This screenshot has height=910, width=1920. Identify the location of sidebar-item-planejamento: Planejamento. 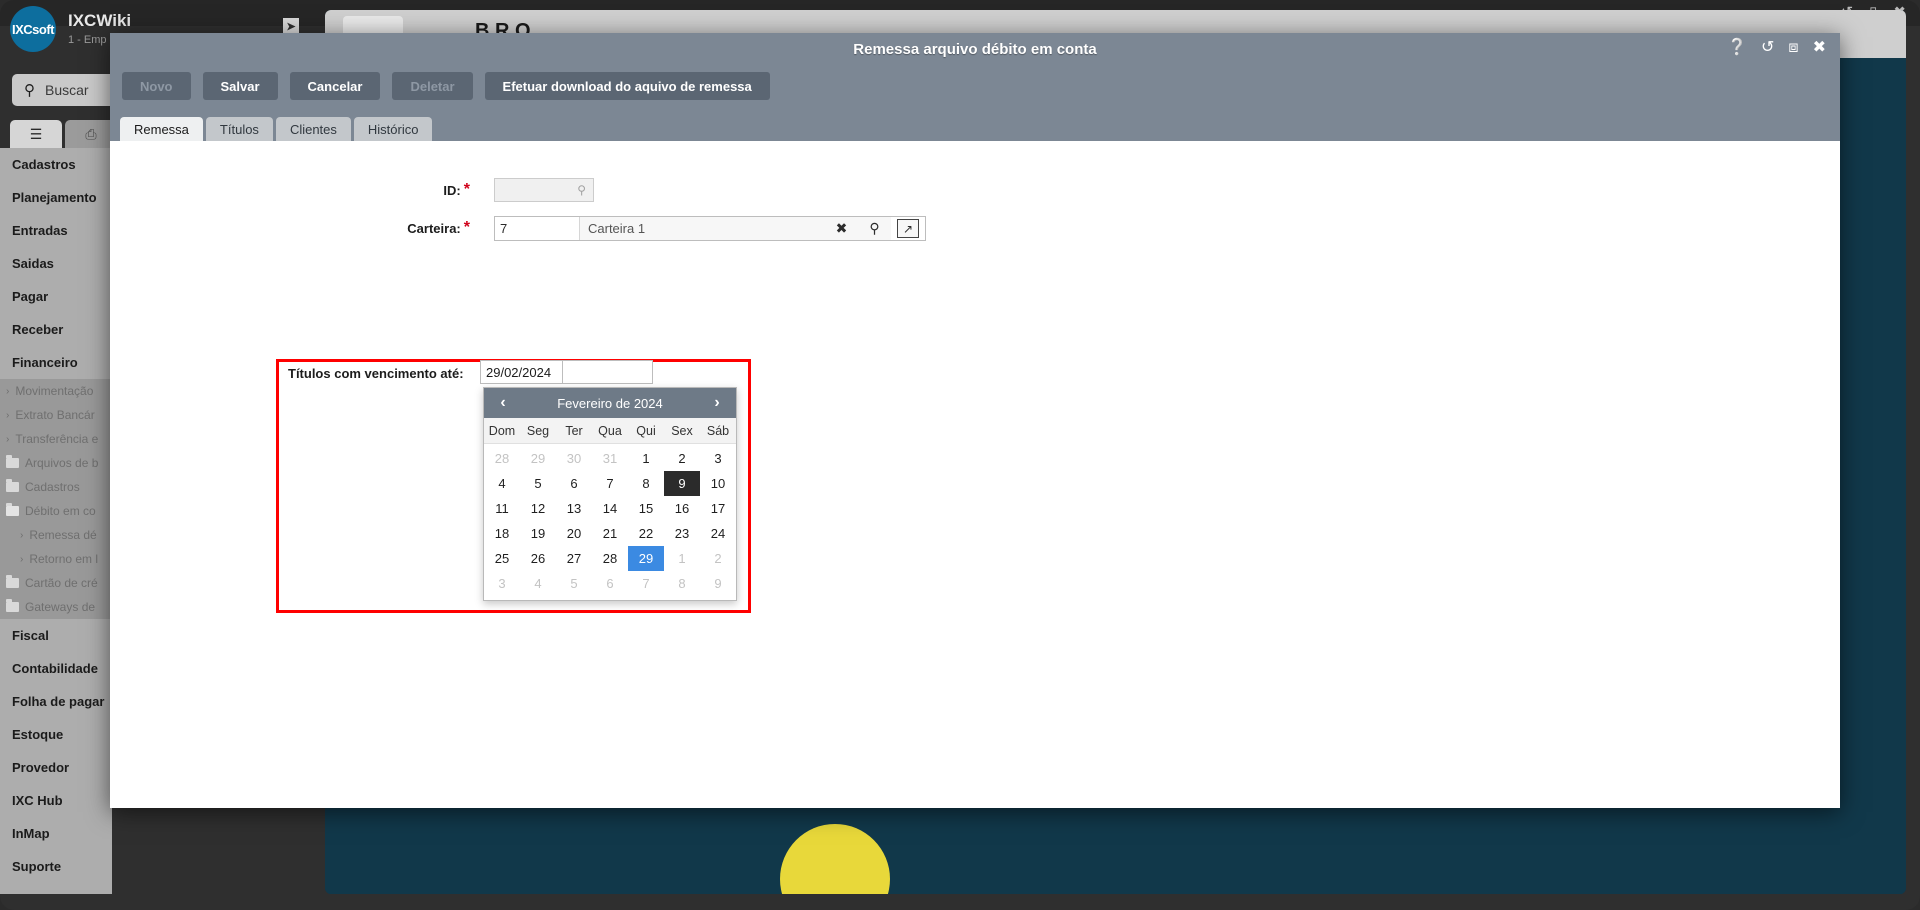
(56, 197).